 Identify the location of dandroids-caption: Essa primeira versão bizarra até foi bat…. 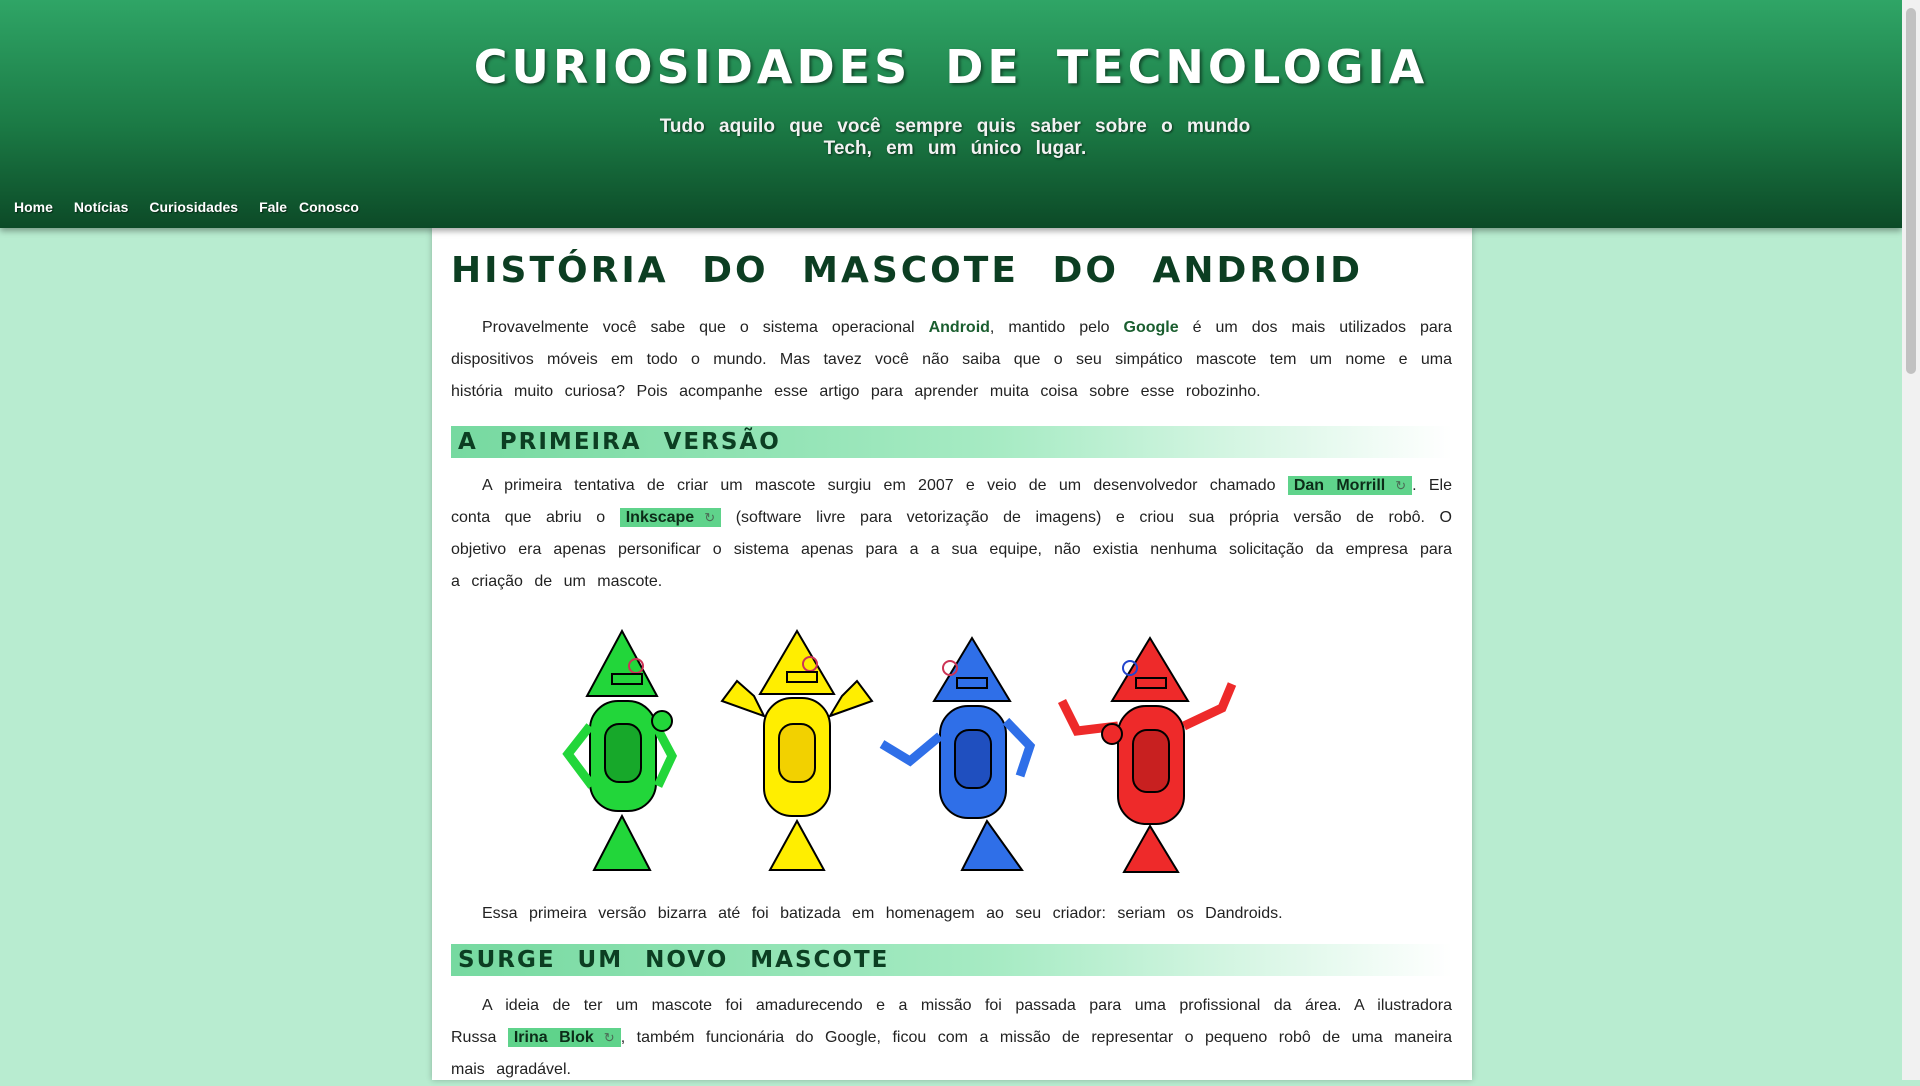
(882, 913).